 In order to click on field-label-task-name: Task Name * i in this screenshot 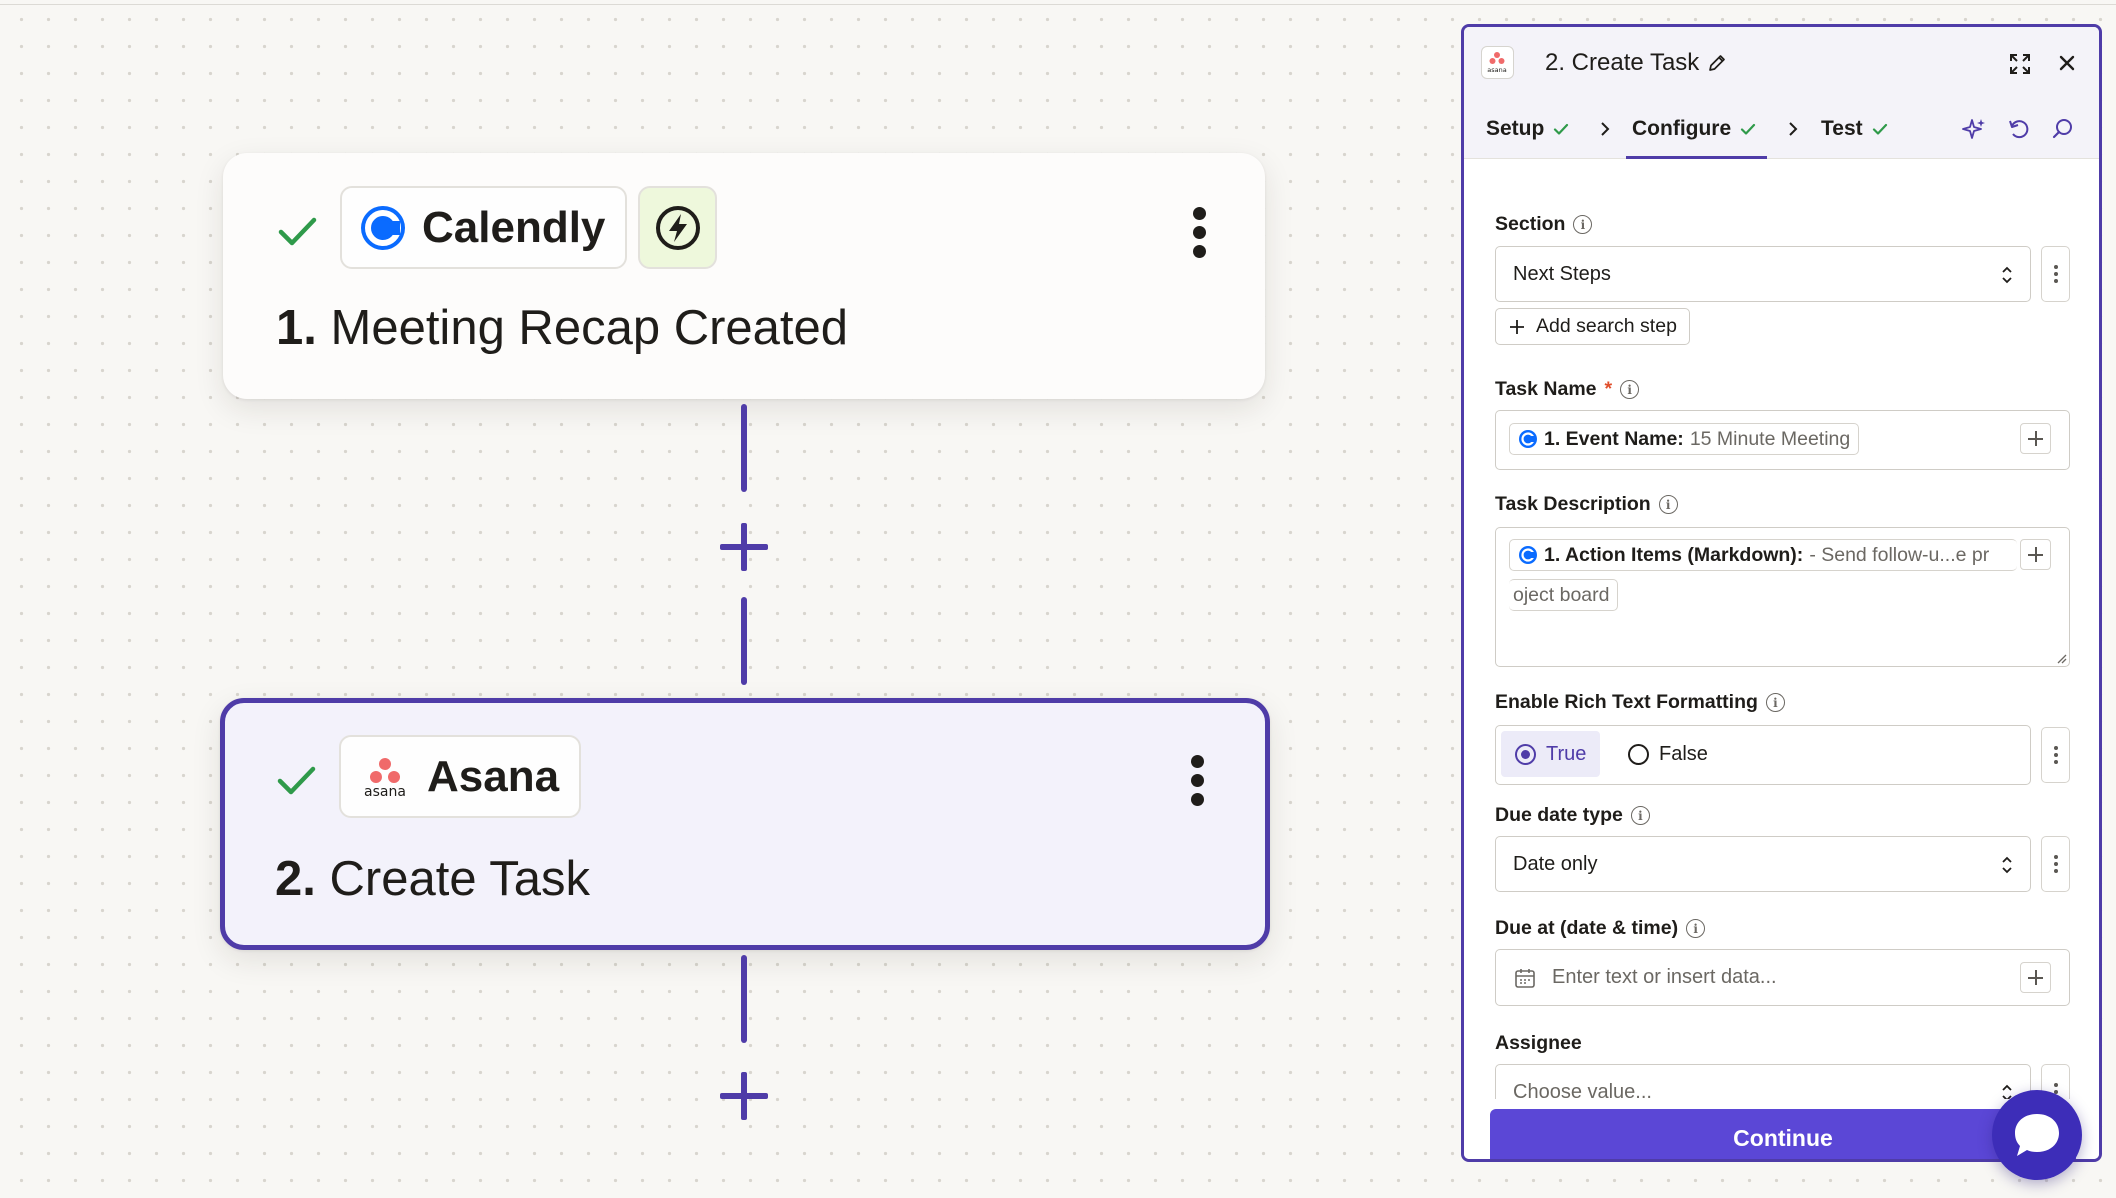, I will do `click(1567, 389)`.